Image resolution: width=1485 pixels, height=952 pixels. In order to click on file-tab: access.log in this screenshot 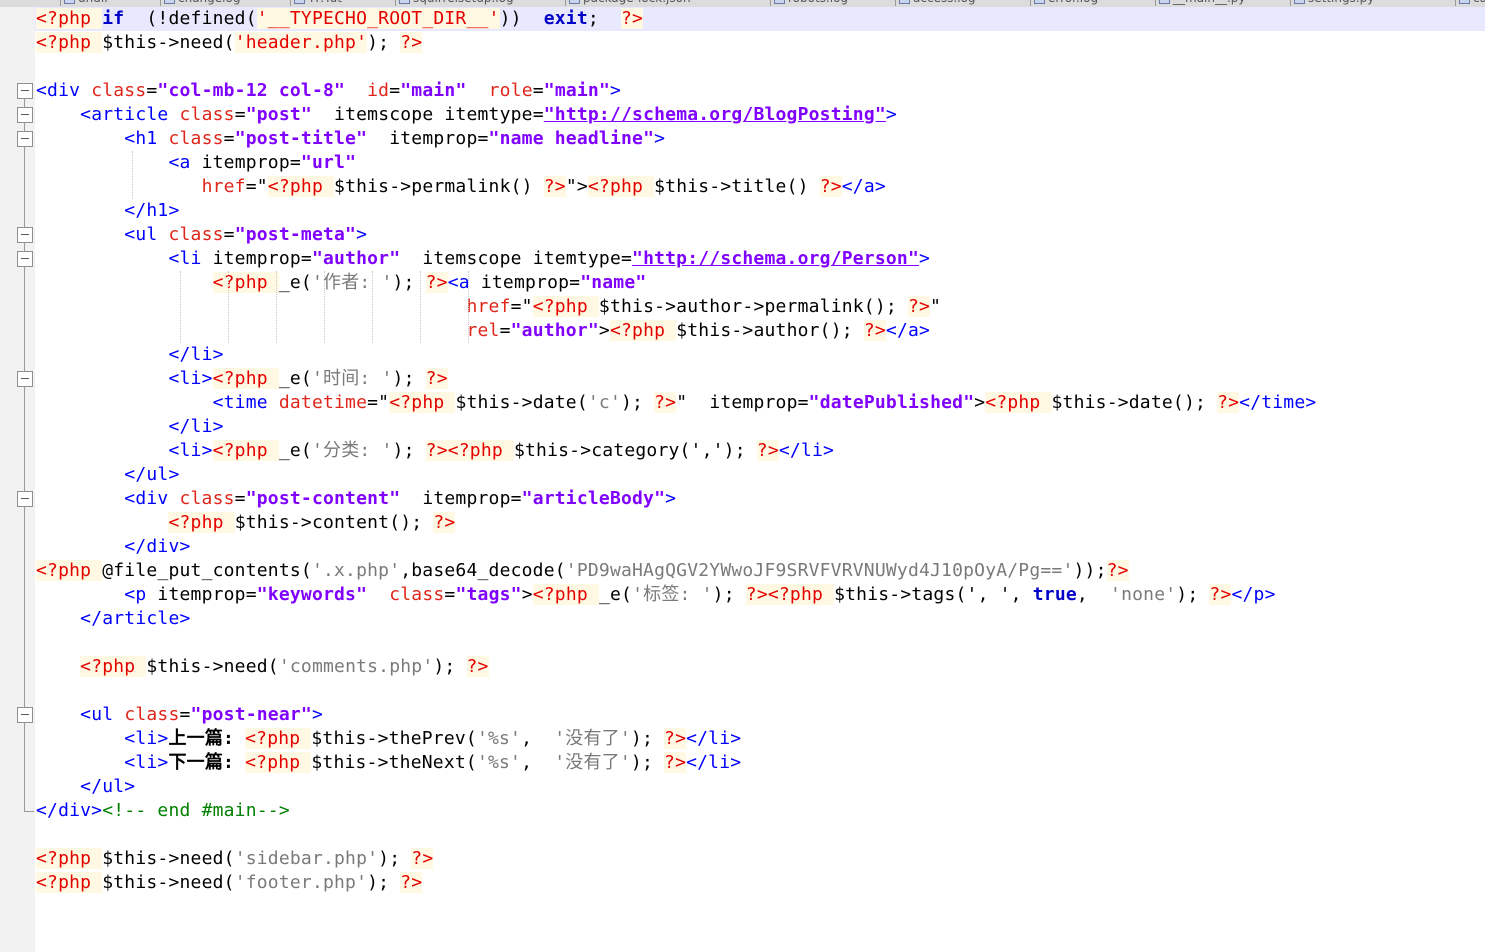, I will do `click(935, 3)`.